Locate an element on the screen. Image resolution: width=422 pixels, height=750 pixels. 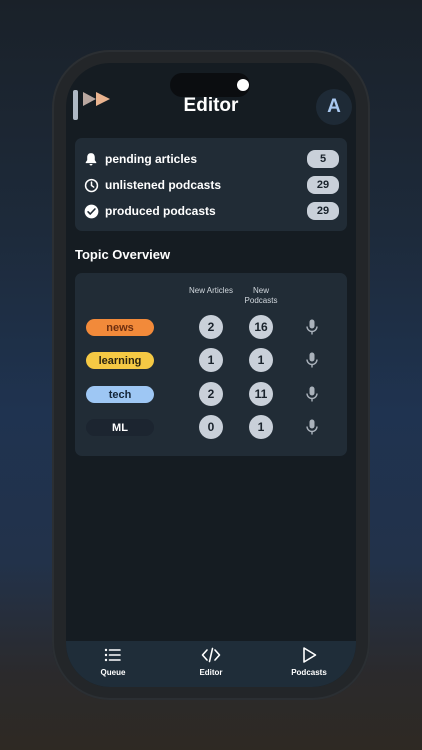
stat-row-unlistened-podcasts: unlistened podcasts 29 is located at coordinates (211, 185).